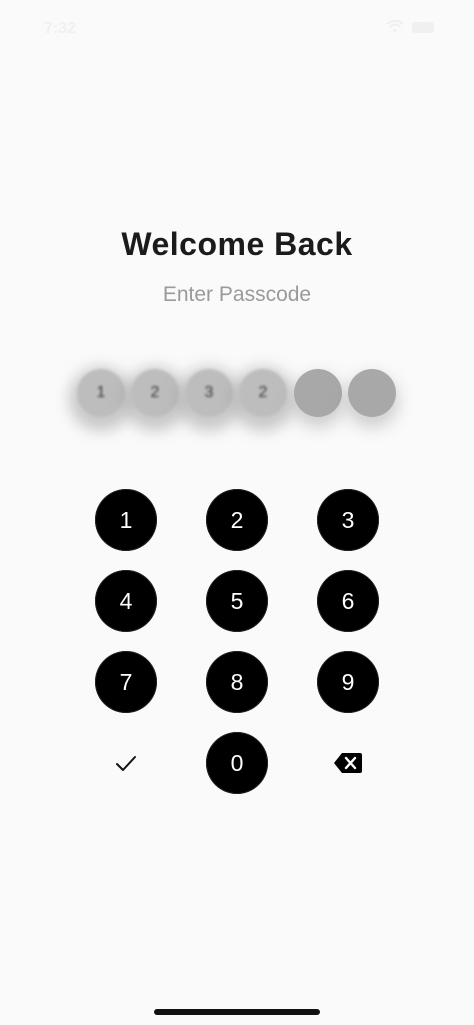 The height and width of the screenshot is (1025, 474). I want to click on key-9: 9, so click(348, 682).